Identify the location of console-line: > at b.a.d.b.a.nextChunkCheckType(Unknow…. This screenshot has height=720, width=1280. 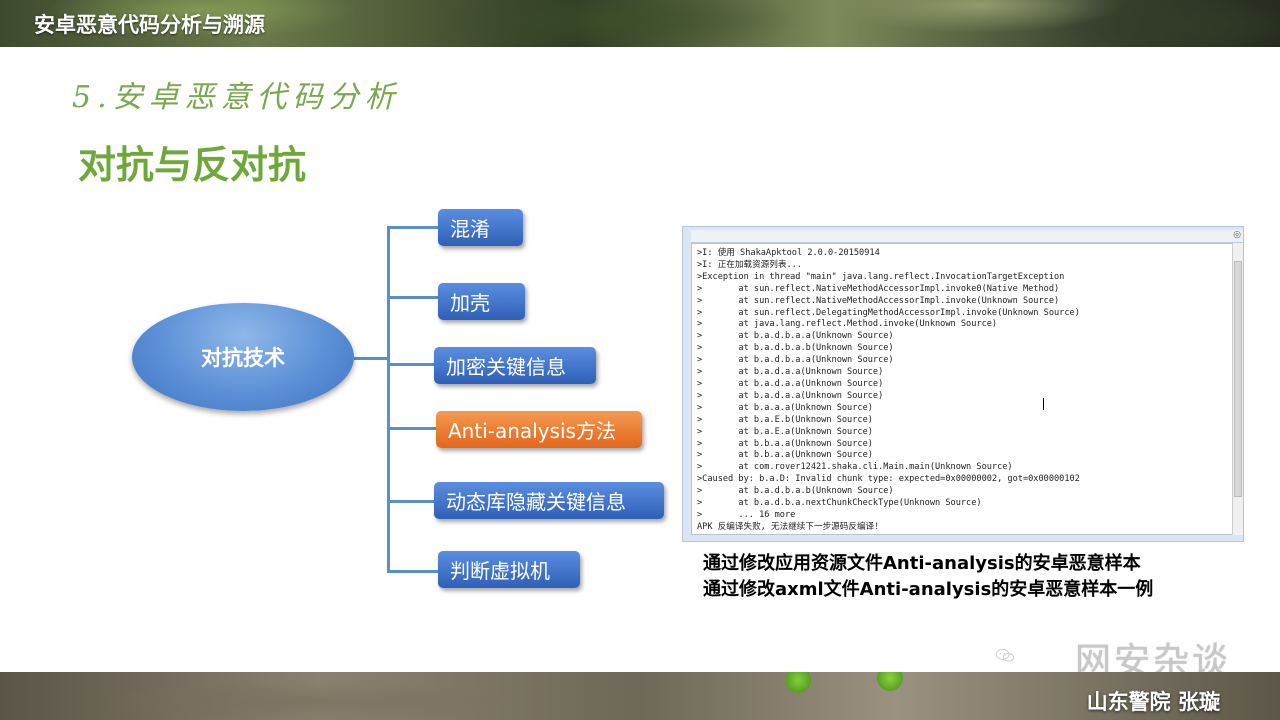
(839, 503).